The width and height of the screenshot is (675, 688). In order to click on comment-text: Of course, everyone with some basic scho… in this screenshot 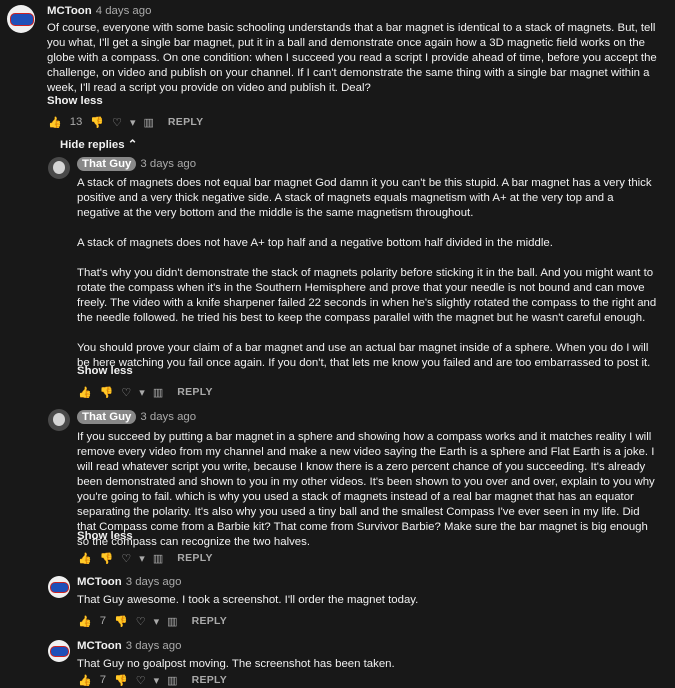, I will do `click(352, 58)`.